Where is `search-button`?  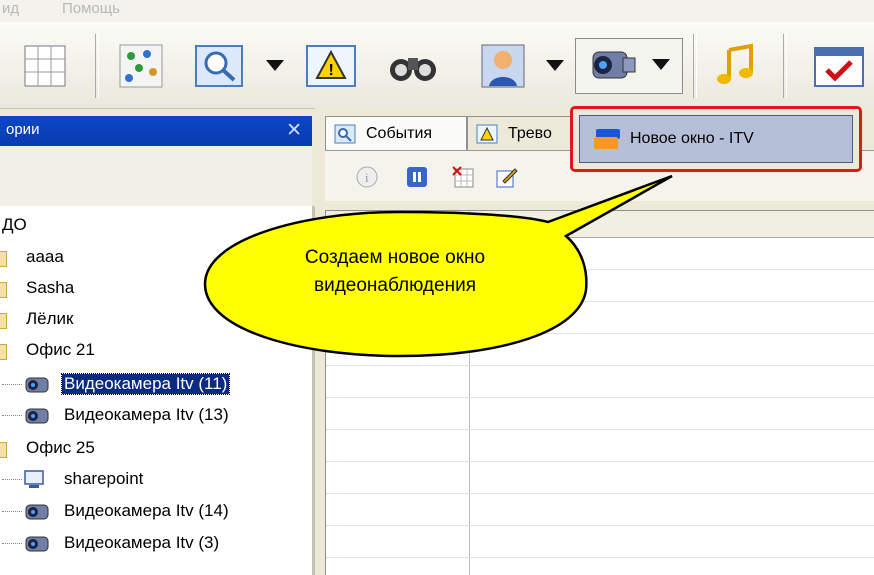
search-button is located at coordinates (219, 66).